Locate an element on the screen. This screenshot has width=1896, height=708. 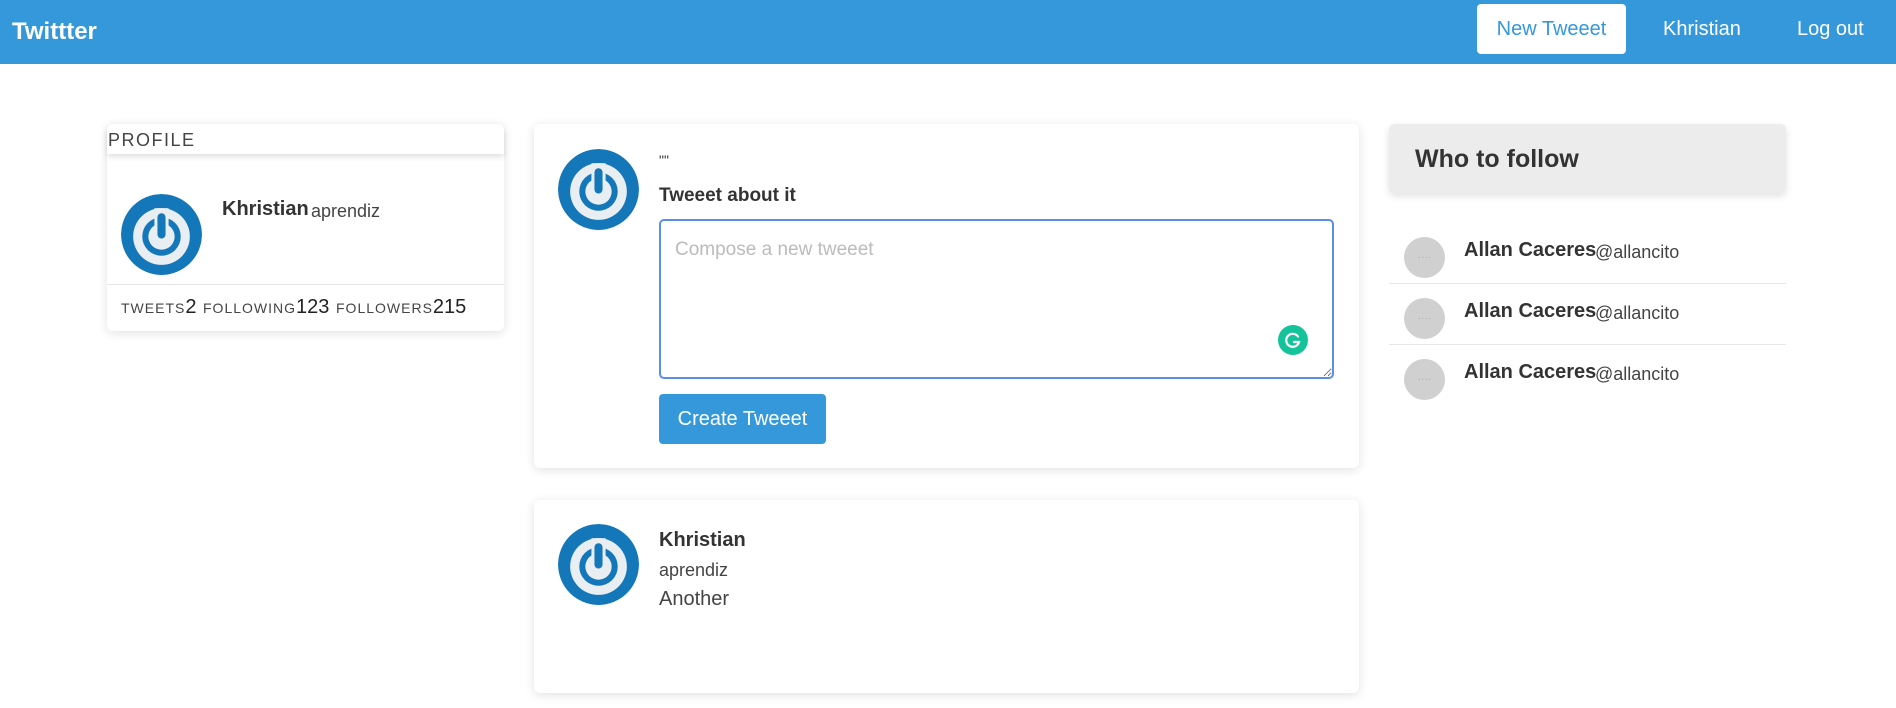
tweet-card: Khristian aprendiz Another is located at coordinates (946, 596).